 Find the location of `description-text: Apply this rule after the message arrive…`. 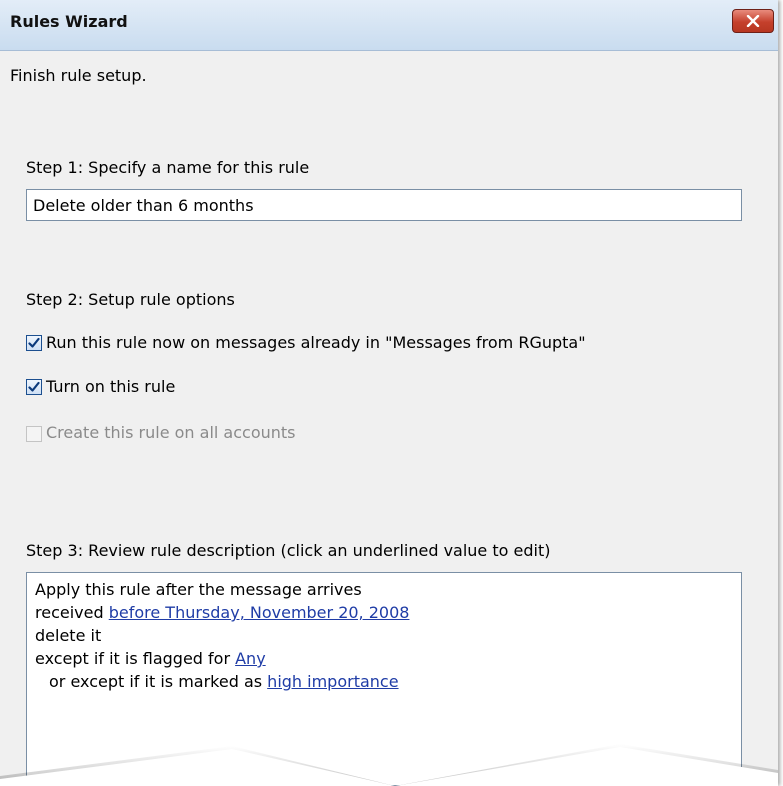

description-text: Apply this rule after the message arrive… is located at coordinates (198, 589).